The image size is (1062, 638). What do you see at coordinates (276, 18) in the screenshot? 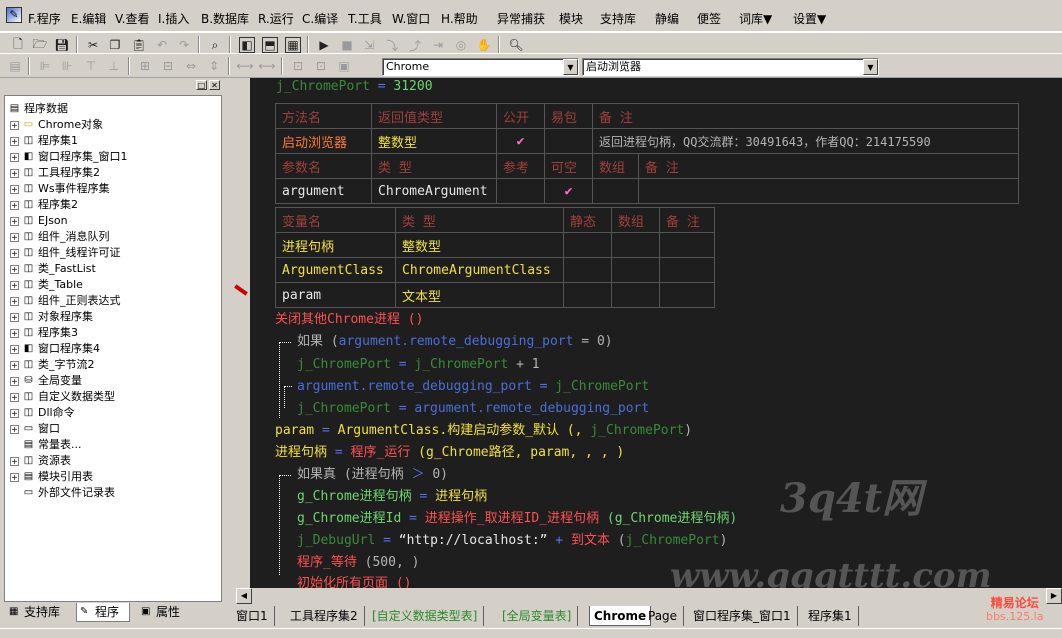
I see `menu-run: R.运行` at bounding box center [276, 18].